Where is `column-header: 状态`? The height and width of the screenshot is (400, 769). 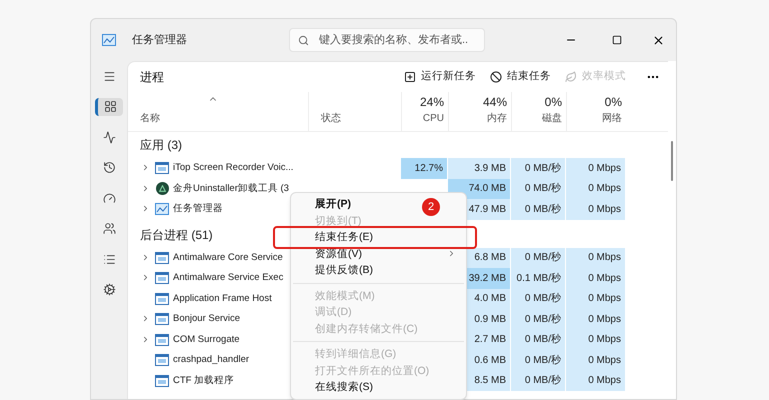 column-header: 状态 is located at coordinates (361, 118).